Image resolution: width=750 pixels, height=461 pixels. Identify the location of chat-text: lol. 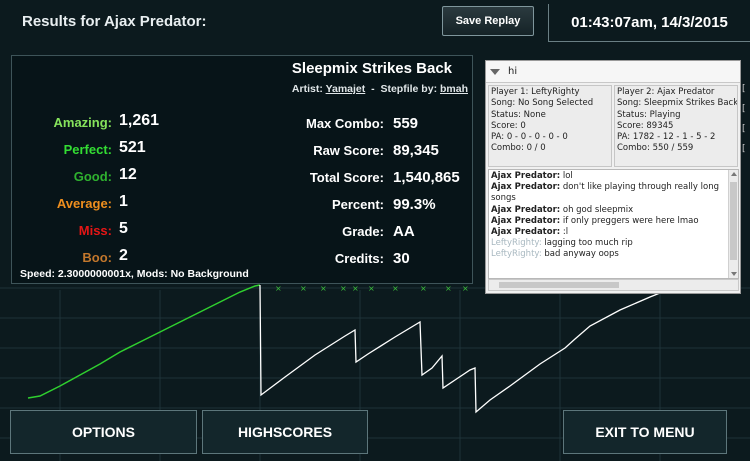
(566, 176).